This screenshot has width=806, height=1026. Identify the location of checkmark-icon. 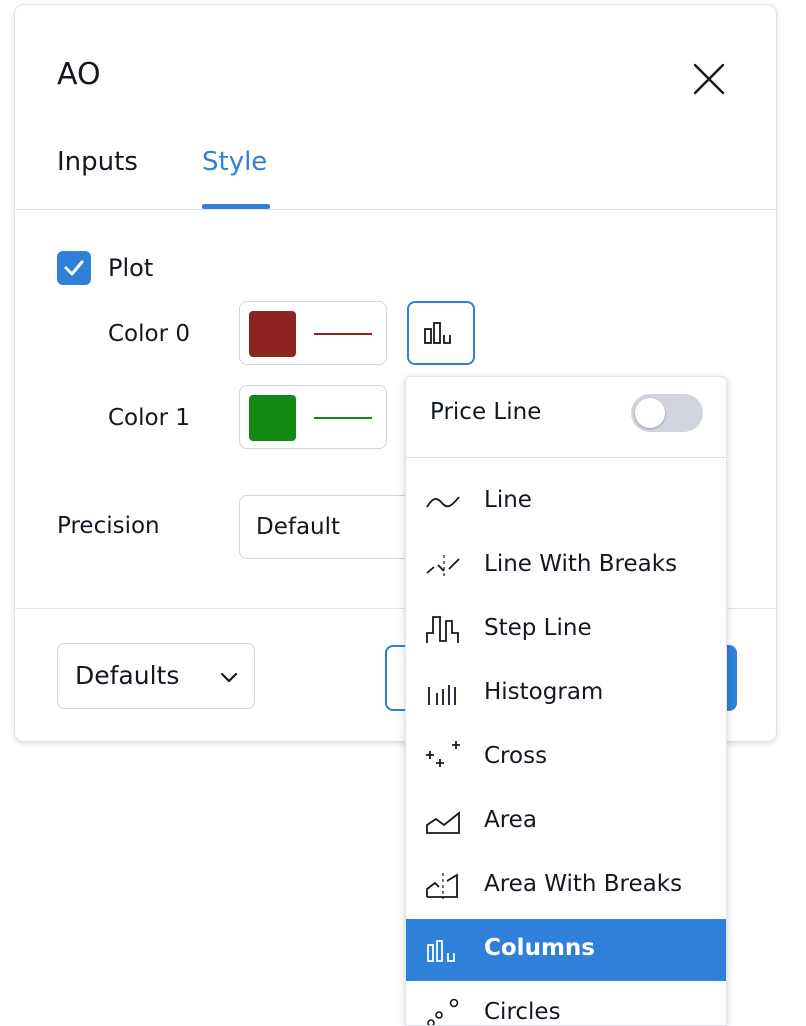
(74, 268).